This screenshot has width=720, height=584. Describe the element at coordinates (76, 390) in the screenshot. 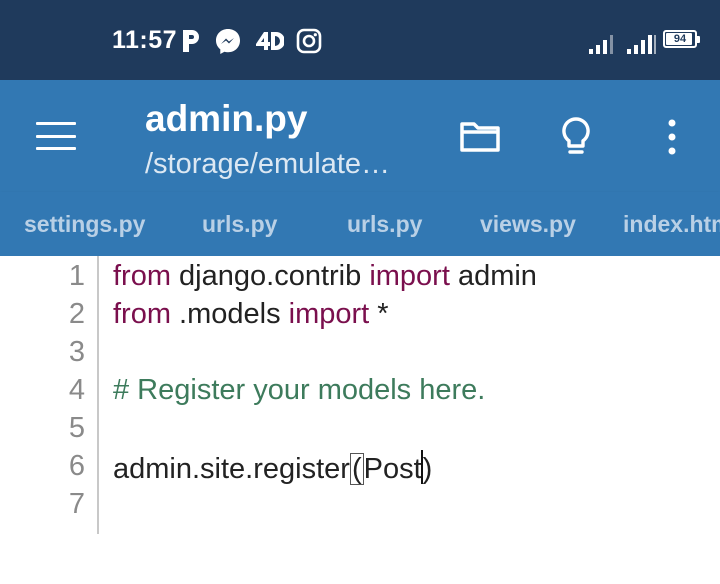

I see `line-number: 4` at that location.